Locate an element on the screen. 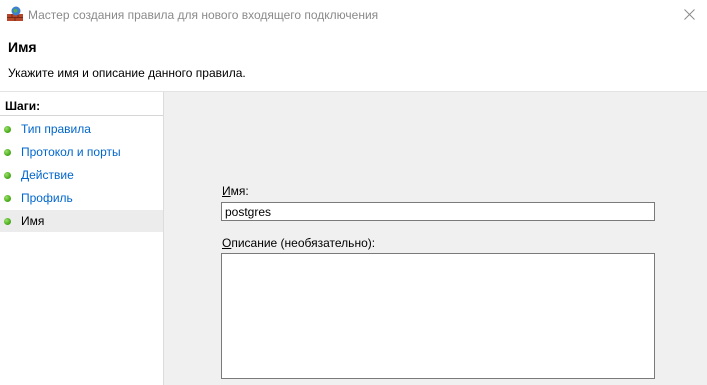 Image resolution: width=707 pixels, height=385 pixels. page-title: Имя is located at coordinates (22, 47).